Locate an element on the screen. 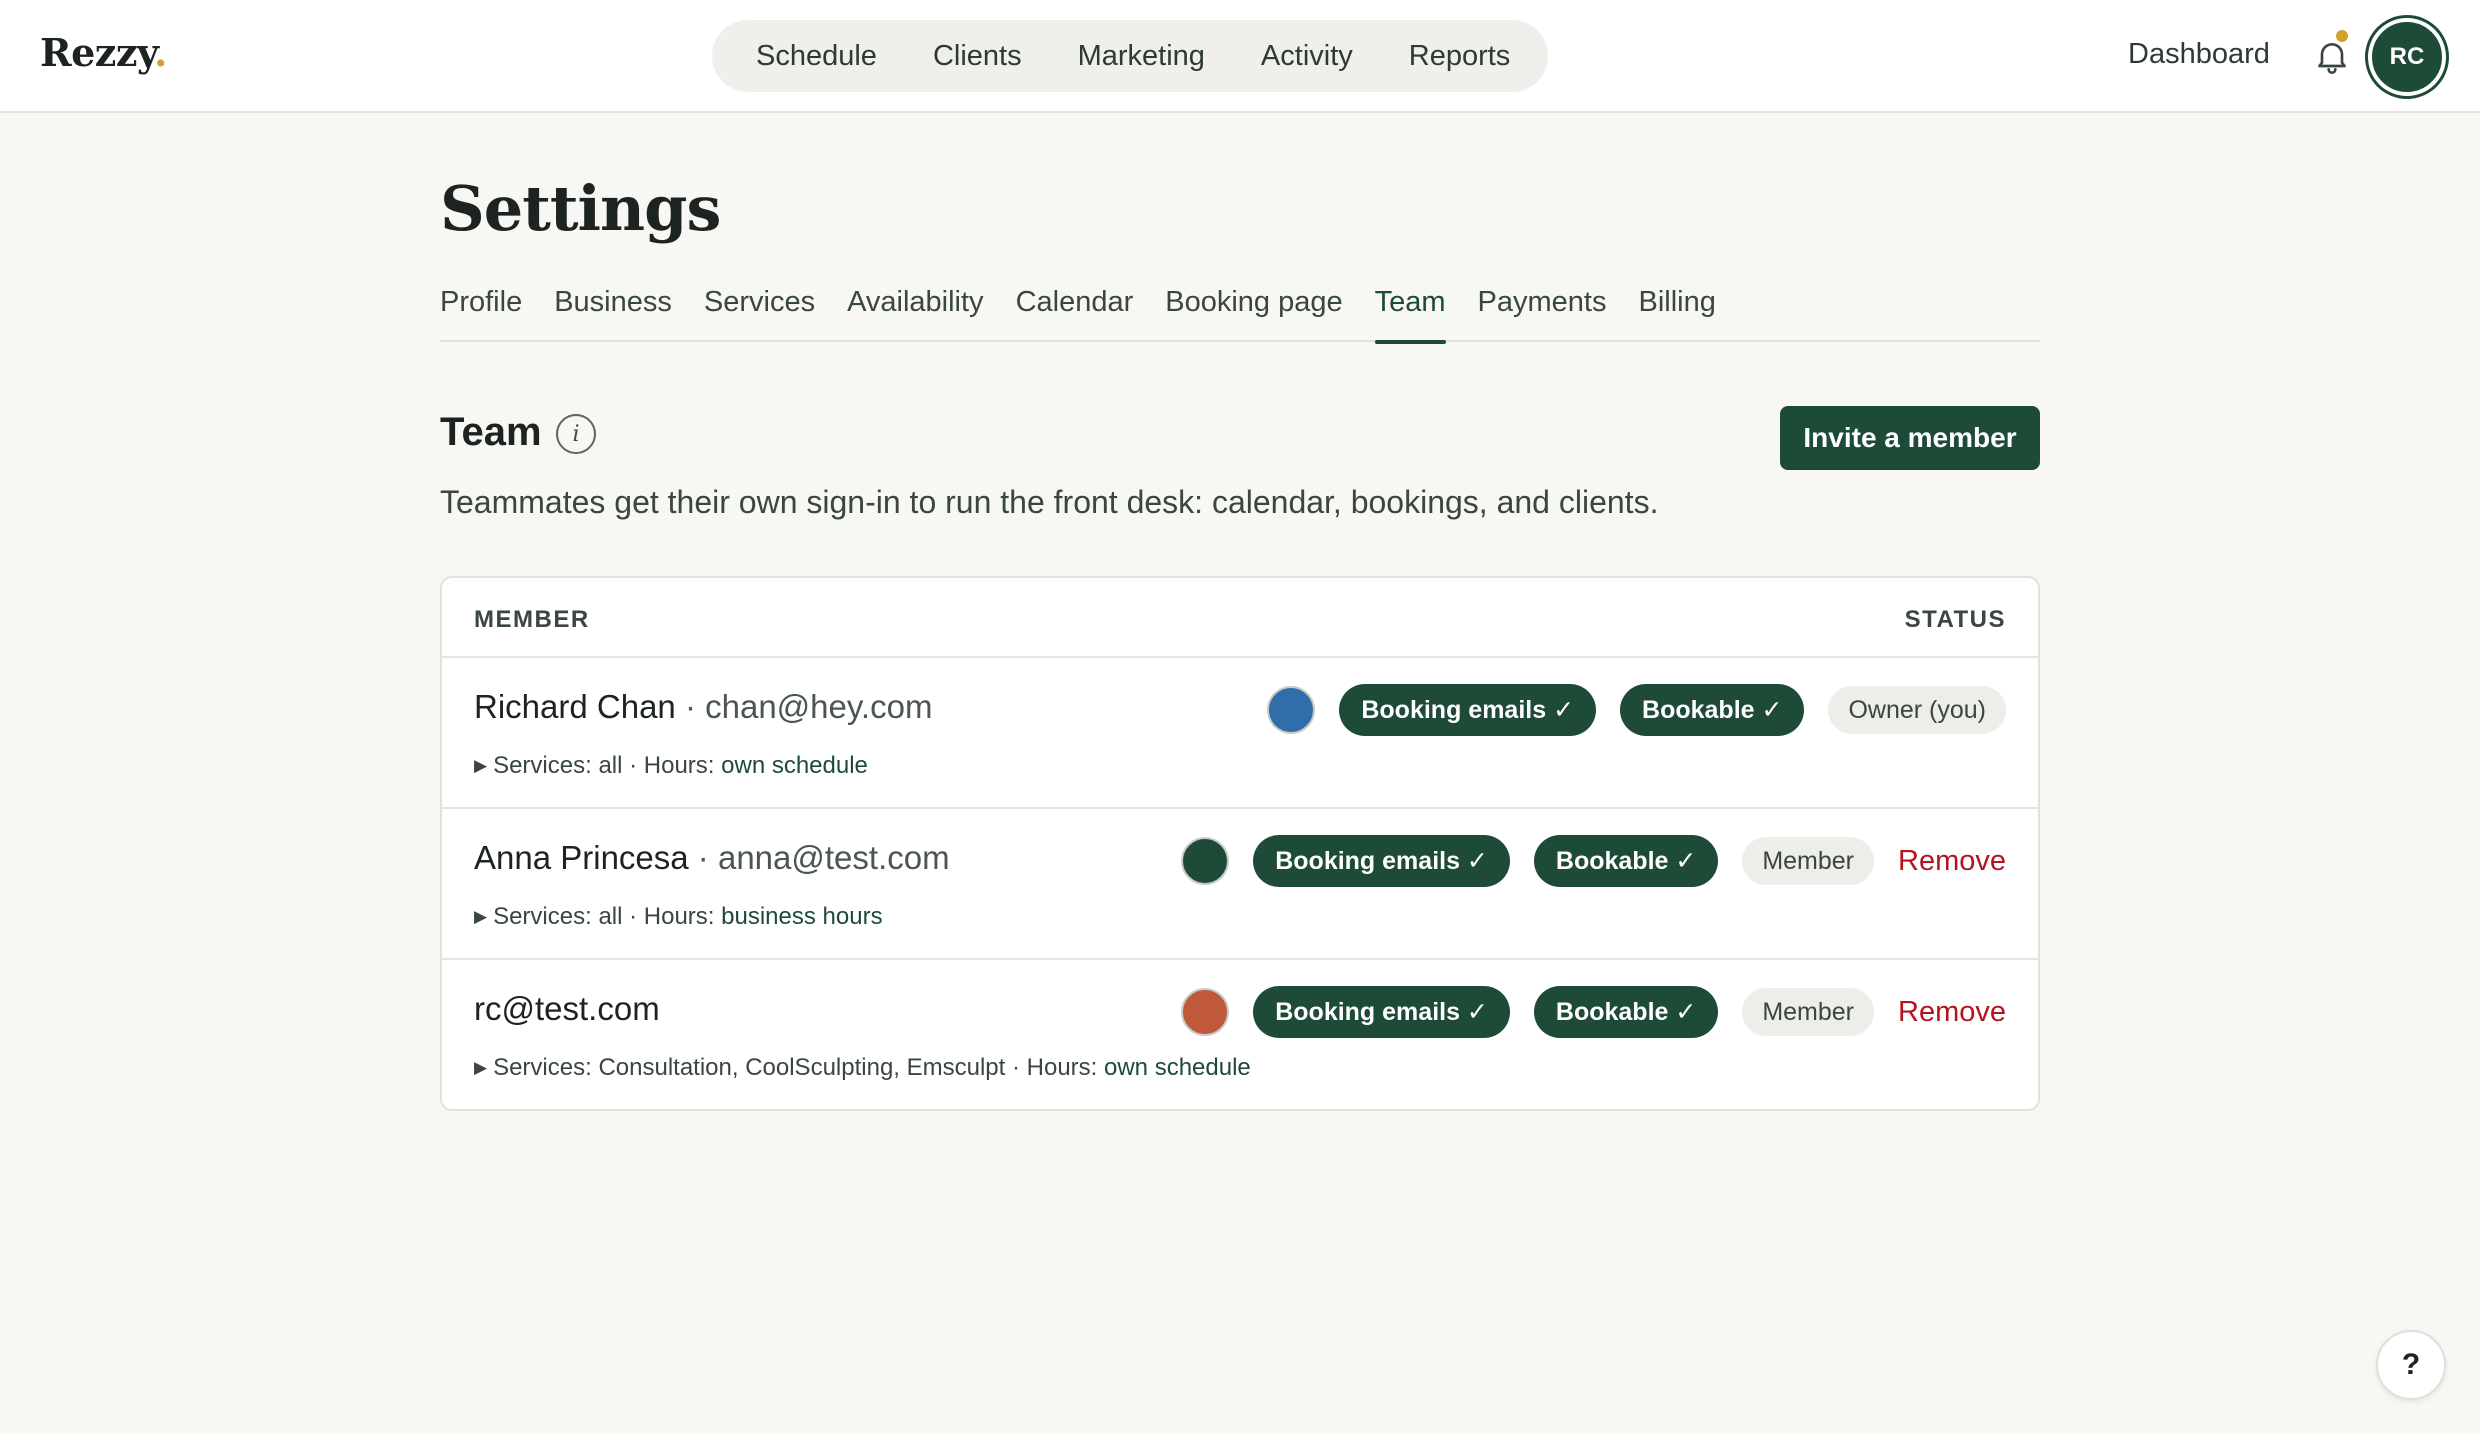 The image size is (2480, 1434). hours-value: business hours is located at coordinates (802, 916).